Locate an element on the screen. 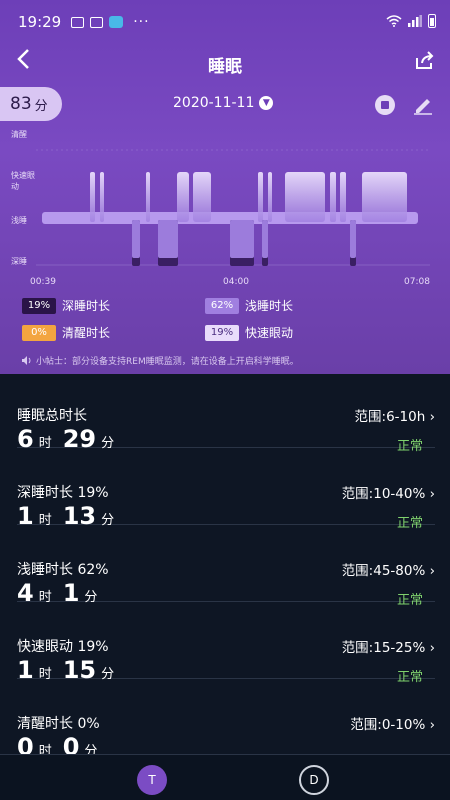 The height and width of the screenshot is (800, 450). camera-icon is located at coordinates (97, 22).